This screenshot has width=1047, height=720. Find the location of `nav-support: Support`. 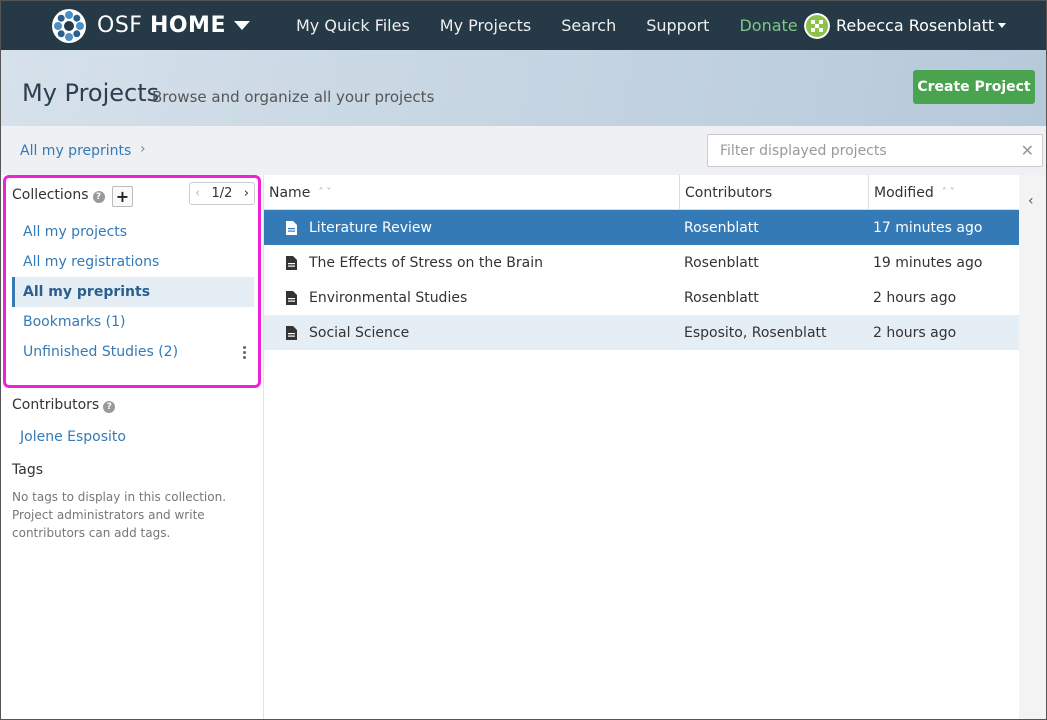

nav-support: Support is located at coordinates (677, 25).